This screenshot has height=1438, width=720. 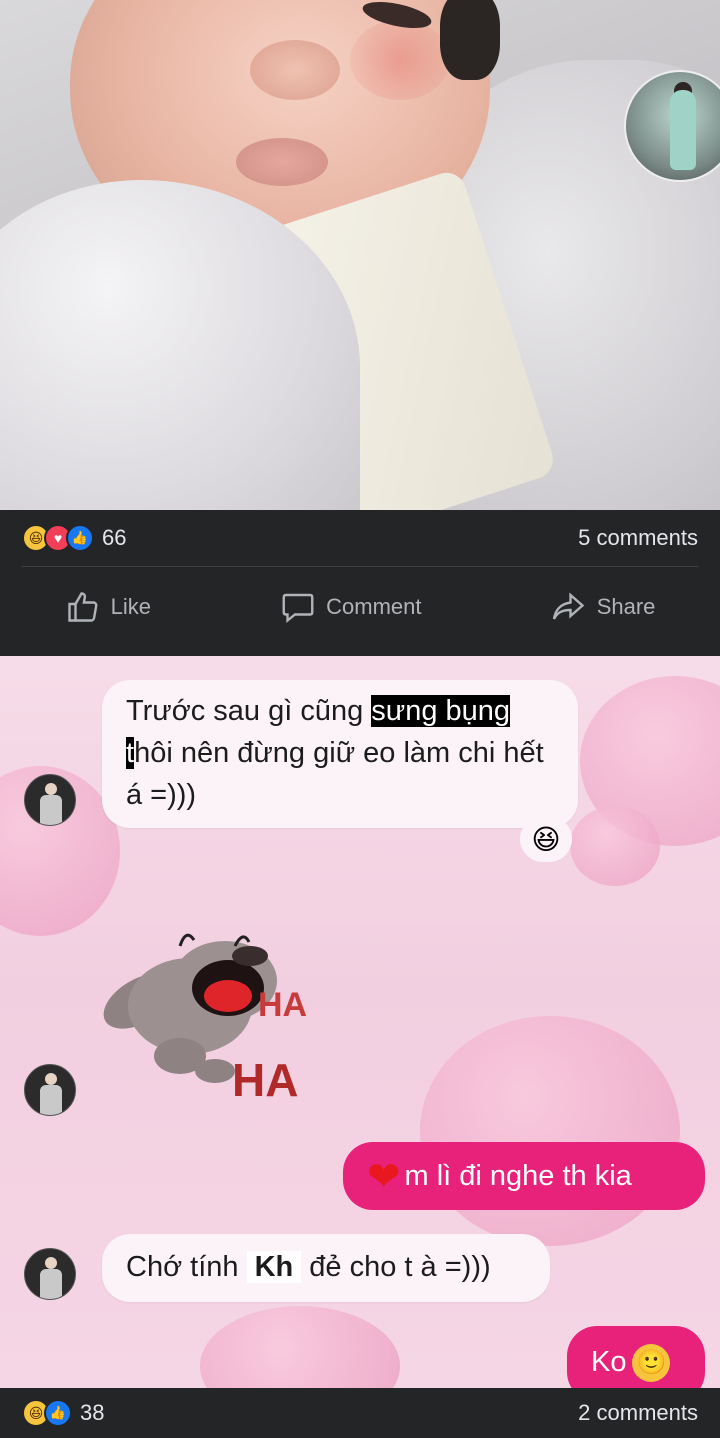 I want to click on reaction-summary: 😆 ♥ 👍 66, so click(x=74, y=538).